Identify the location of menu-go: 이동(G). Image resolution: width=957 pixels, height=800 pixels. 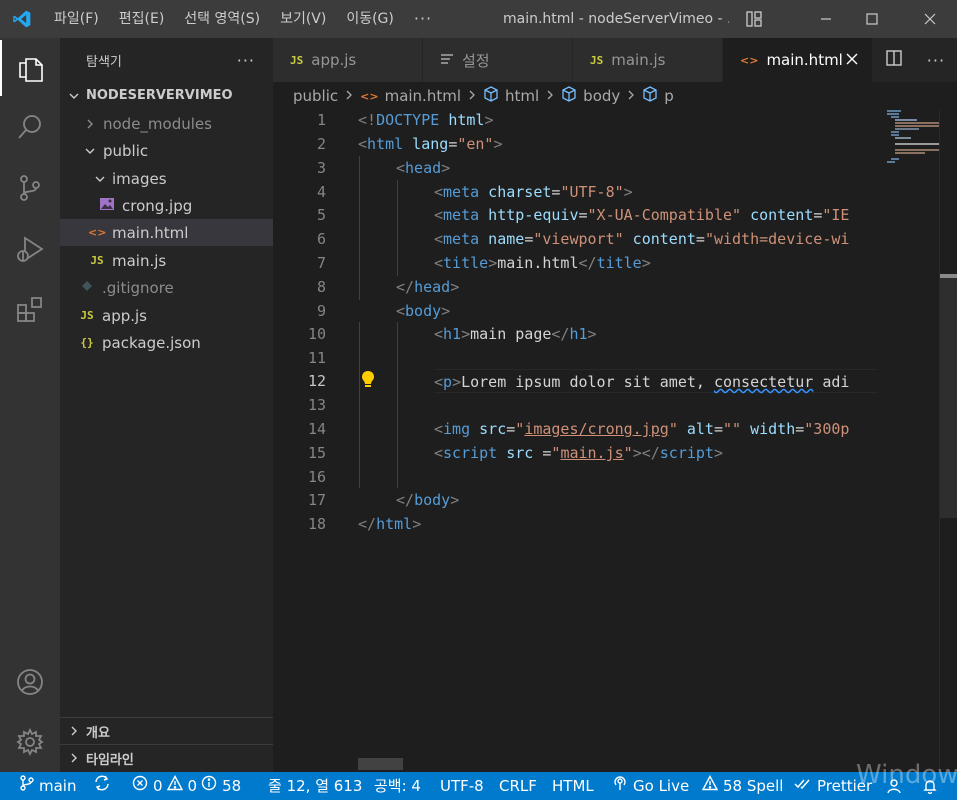
(370, 19).